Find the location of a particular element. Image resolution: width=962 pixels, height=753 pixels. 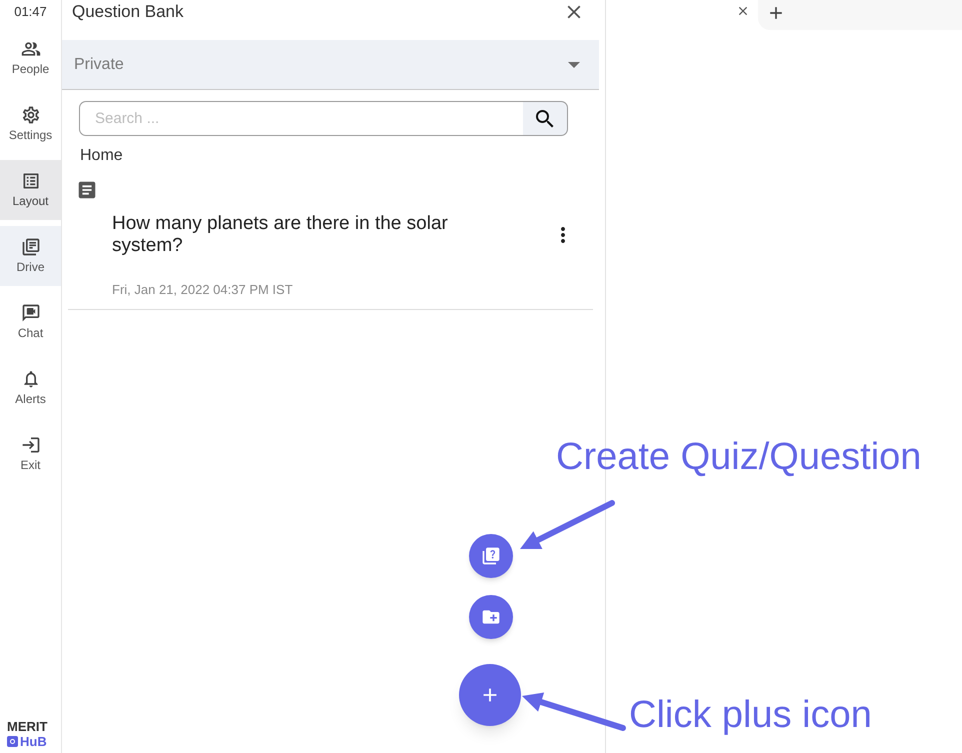

exit-icon is located at coordinates (30, 445).